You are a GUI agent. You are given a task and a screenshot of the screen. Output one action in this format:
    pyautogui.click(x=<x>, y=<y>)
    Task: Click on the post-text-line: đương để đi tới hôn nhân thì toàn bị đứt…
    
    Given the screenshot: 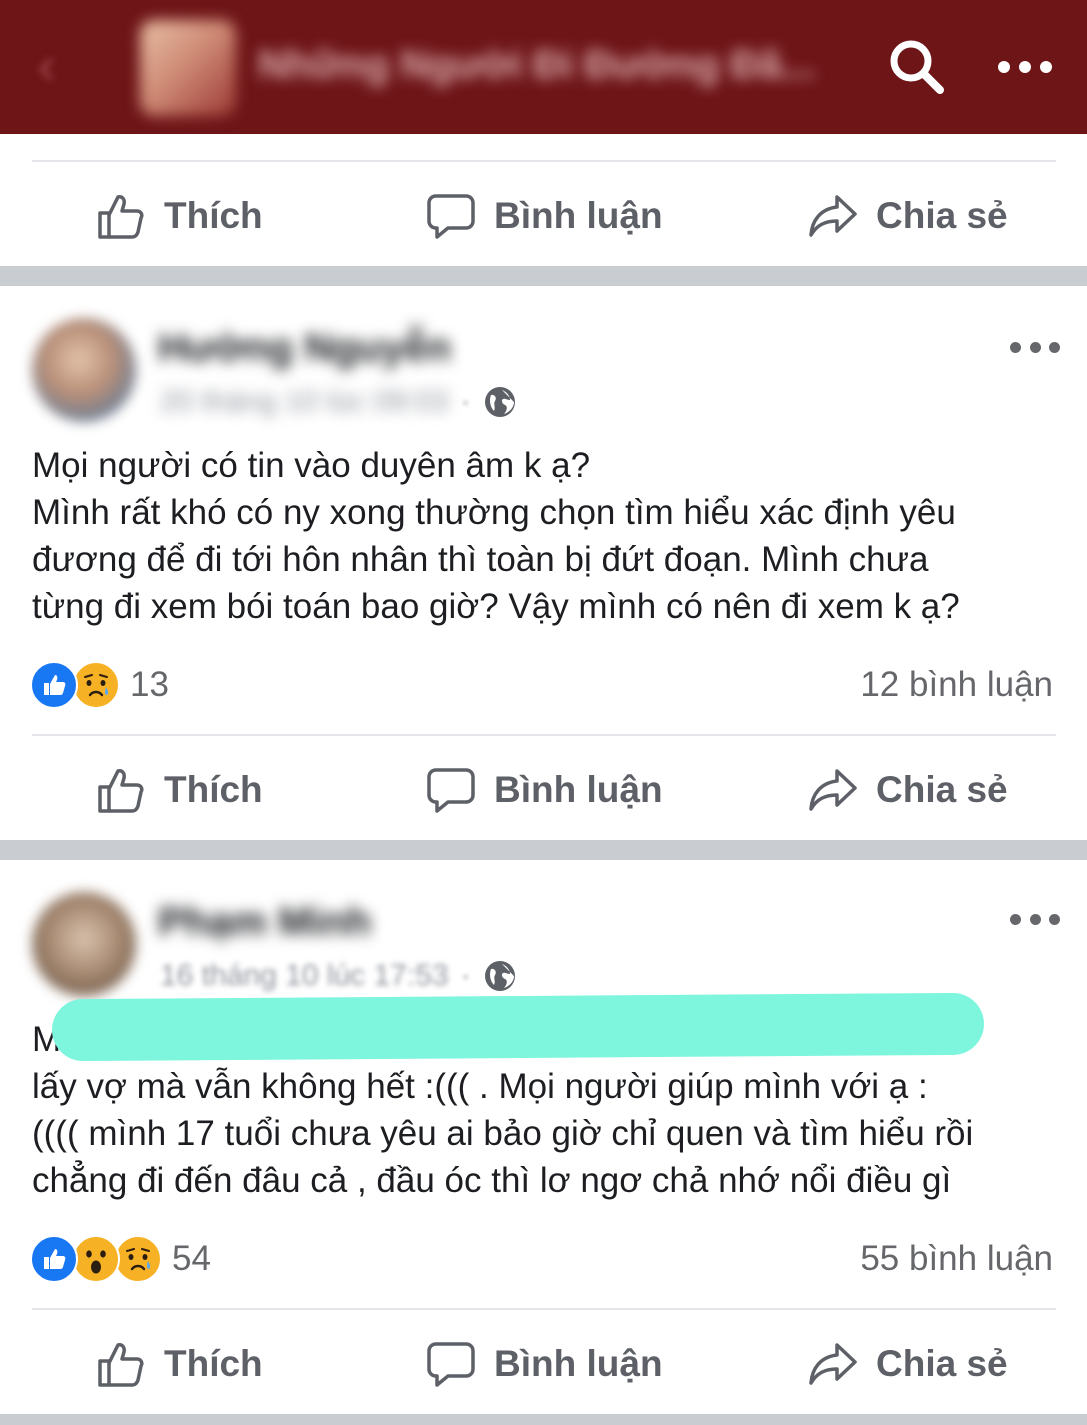 What is the action you would take?
    pyautogui.click(x=480, y=559)
    